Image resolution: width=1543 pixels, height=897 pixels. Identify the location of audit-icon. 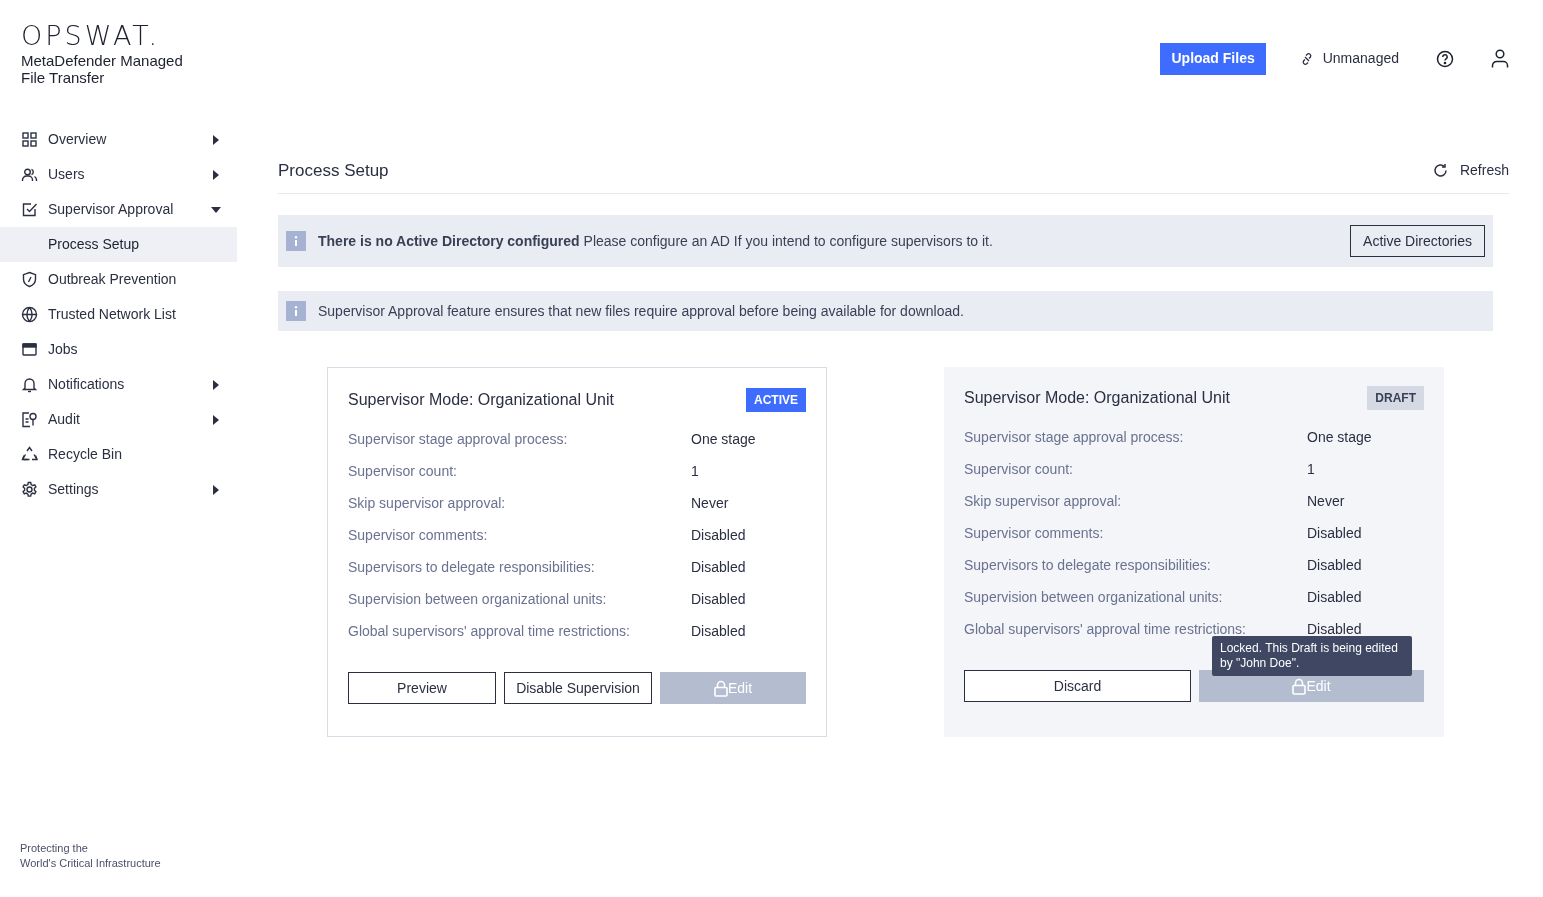
(29, 419).